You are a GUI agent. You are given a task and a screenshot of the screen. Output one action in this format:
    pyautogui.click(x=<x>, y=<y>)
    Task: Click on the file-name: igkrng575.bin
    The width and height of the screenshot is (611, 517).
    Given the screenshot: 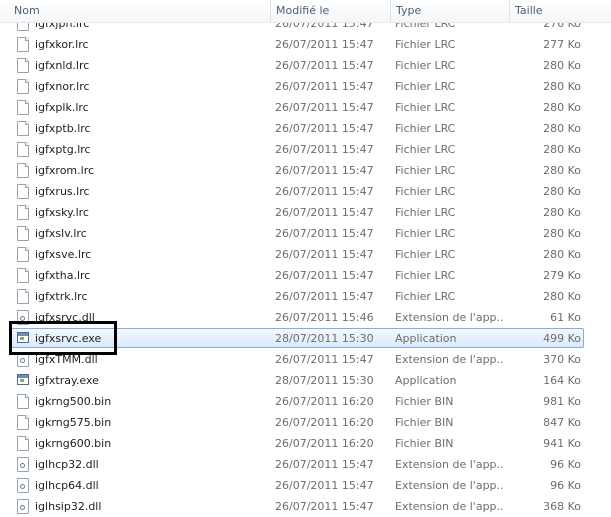 What is the action you would take?
    pyautogui.click(x=73, y=422)
    